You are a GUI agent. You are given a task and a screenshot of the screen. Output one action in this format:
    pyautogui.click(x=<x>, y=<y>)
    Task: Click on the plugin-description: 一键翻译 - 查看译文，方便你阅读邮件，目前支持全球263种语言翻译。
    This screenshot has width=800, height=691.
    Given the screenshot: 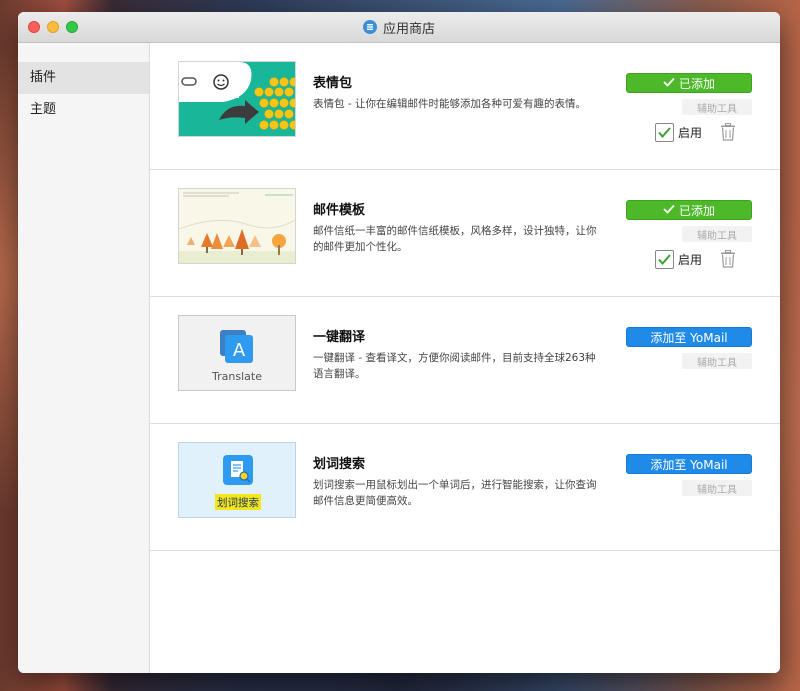 What is the action you would take?
    pyautogui.click(x=454, y=366)
    